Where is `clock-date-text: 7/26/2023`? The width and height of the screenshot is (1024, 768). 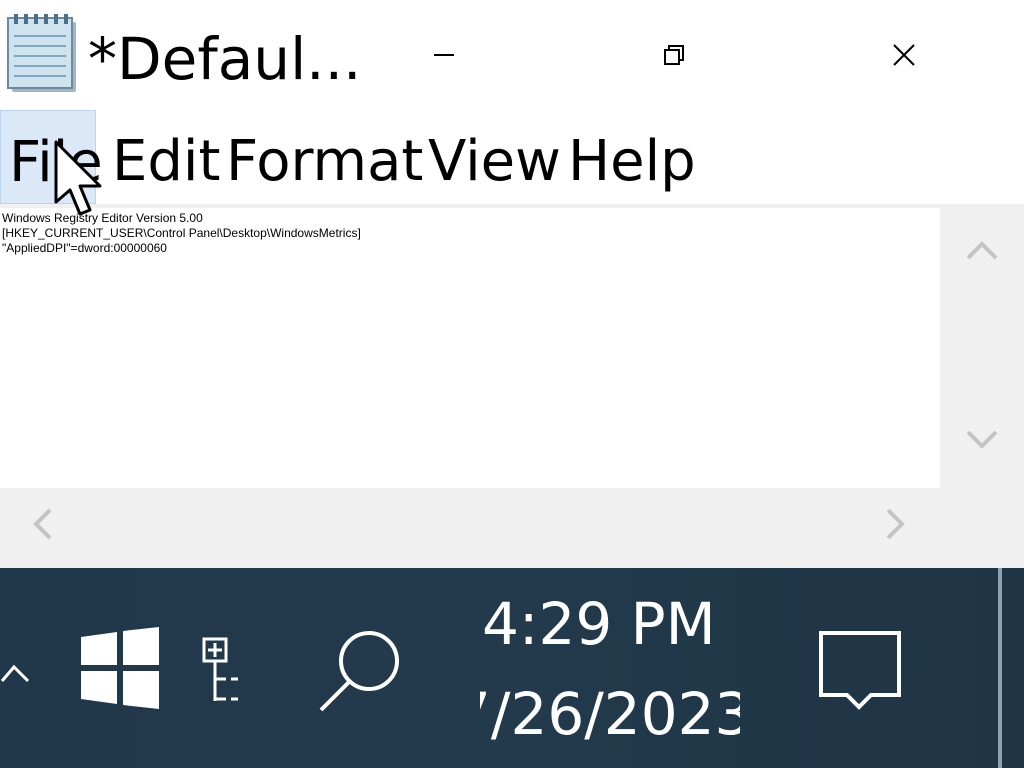
clock-date-text: 7/26/2023 is located at coordinates (610, 714).